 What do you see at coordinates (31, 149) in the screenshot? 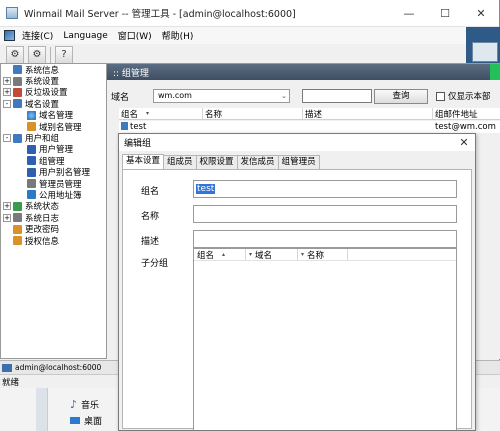
I see `user-icon` at bounding box center [31, 149].